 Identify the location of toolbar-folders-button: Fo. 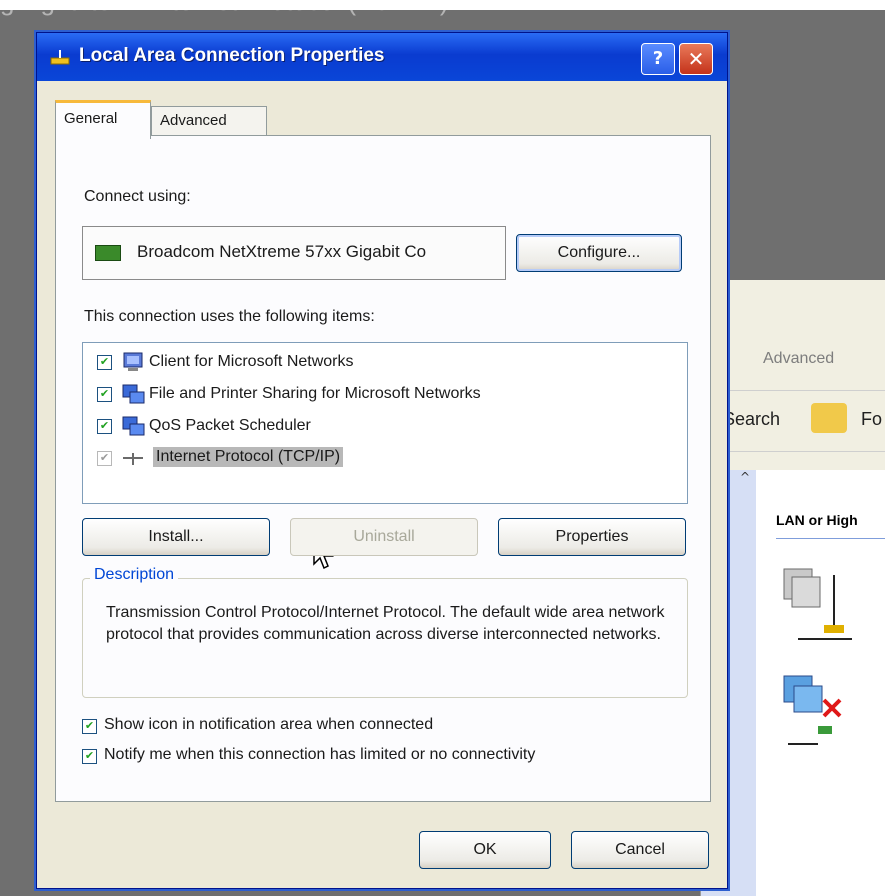
(871, 419).